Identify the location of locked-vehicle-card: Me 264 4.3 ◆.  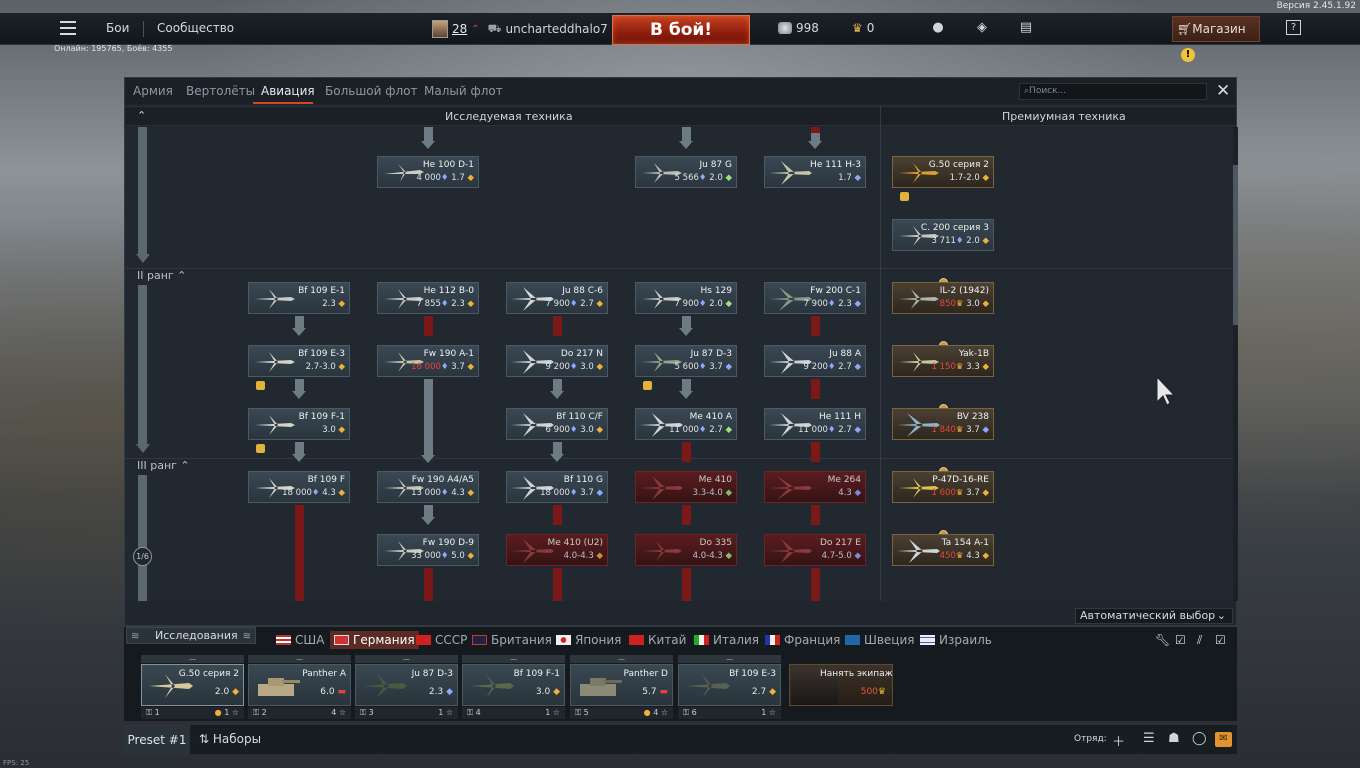
(815, 487).